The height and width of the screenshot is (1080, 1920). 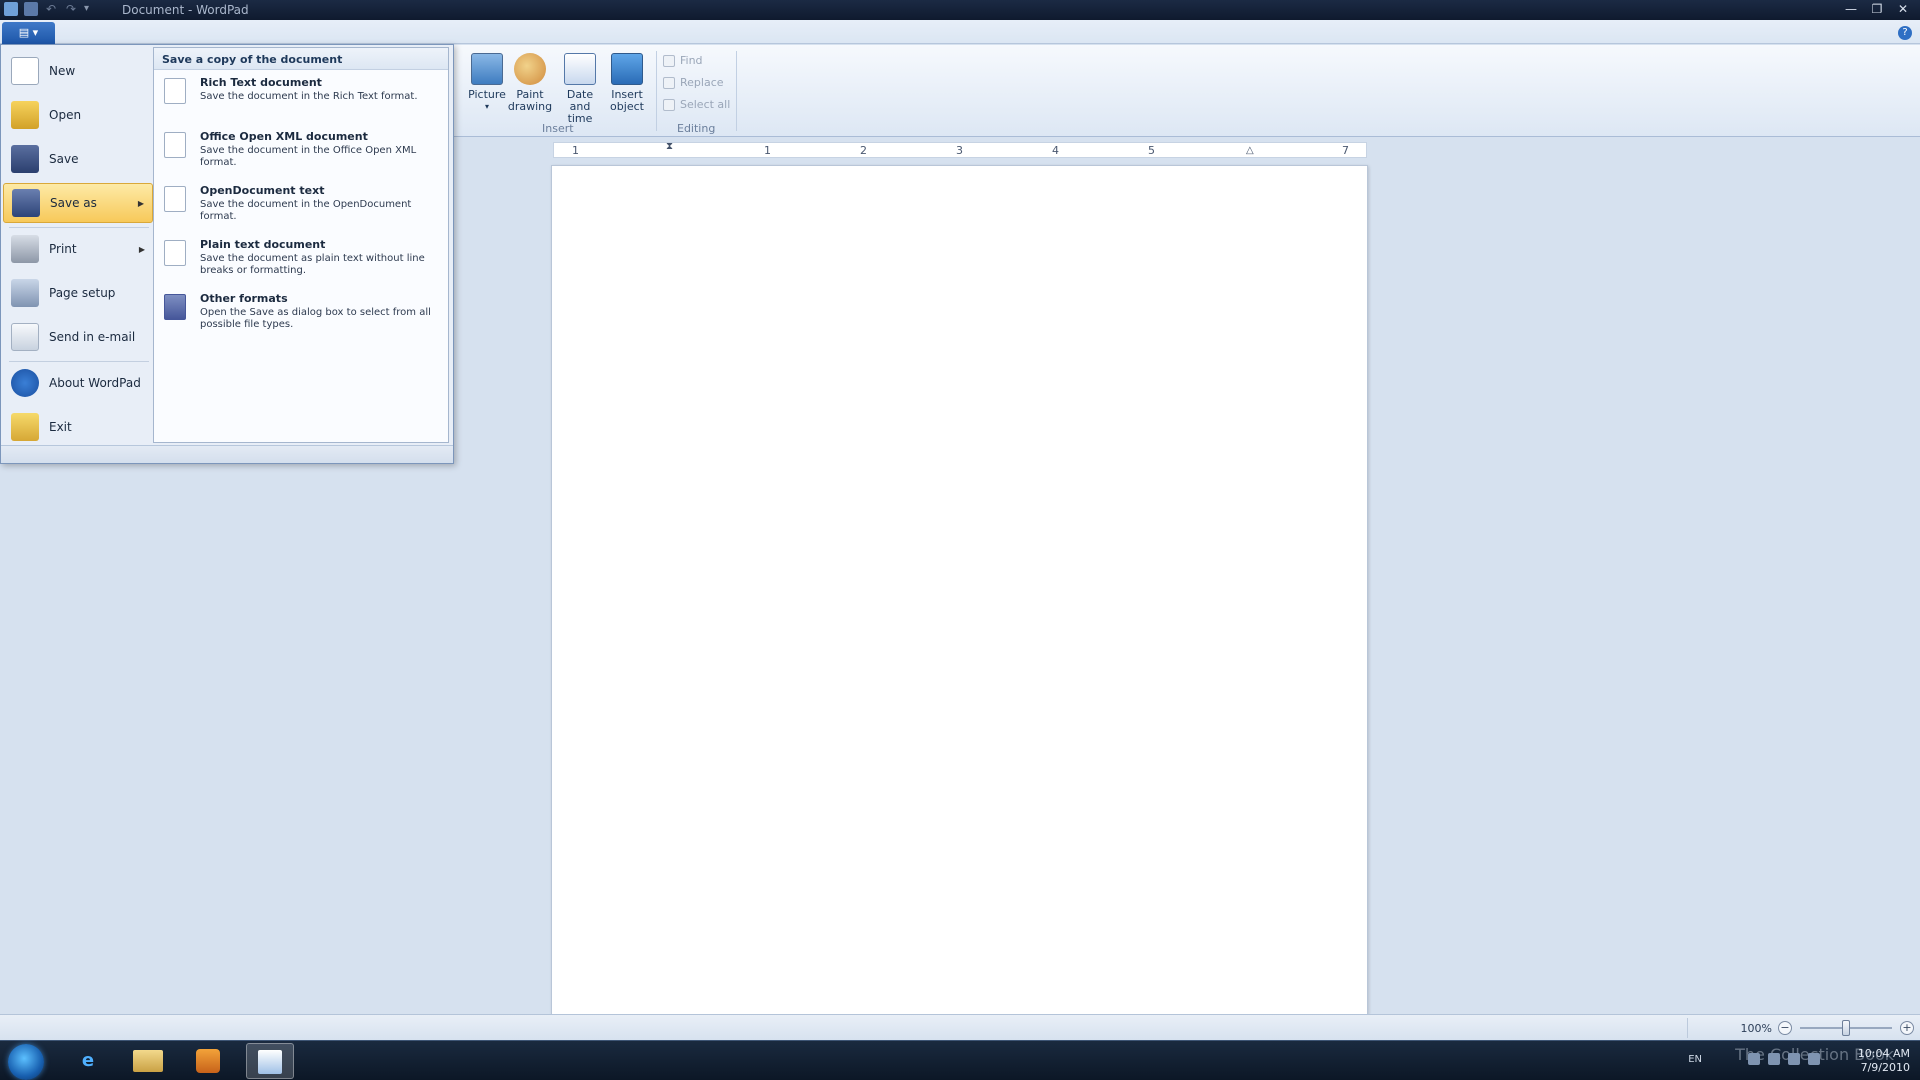 What do you see at coordinates (696, 104) in the screenshot?
I see `select-all-button: Select all` at bounding box center [696, 104].